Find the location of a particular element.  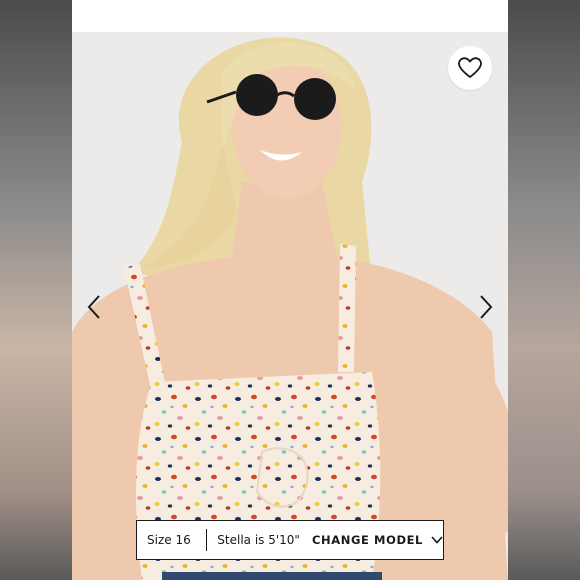

next-image-button is located at coordinates (486, 307).